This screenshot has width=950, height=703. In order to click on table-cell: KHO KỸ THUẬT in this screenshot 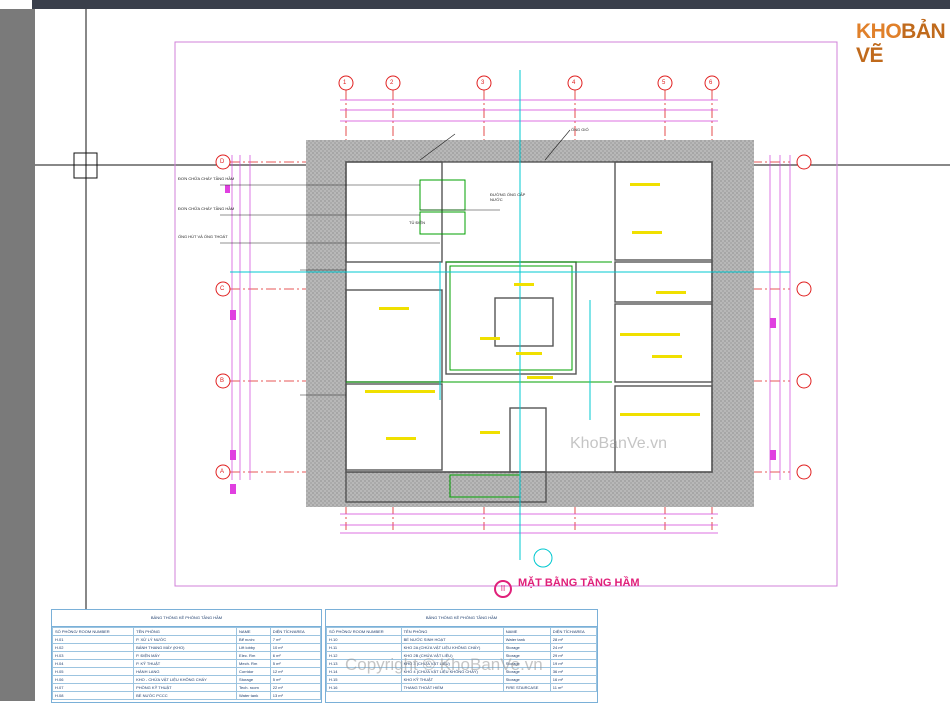, I will do `click(452, 679)`.